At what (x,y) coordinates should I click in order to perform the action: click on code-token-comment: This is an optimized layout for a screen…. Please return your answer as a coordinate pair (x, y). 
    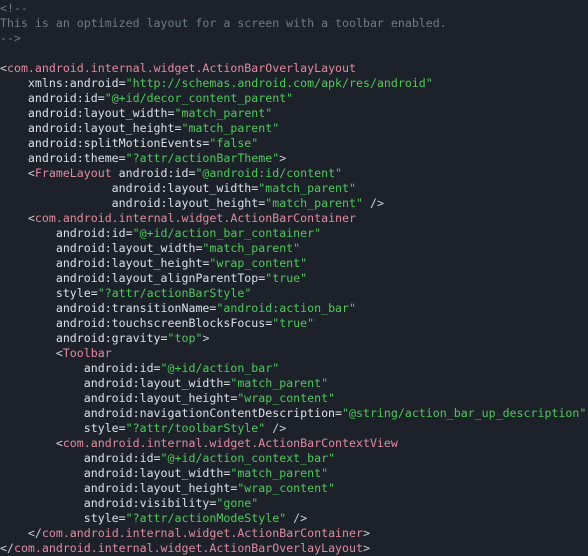
    Looking at the image, I should click on (223, 23).